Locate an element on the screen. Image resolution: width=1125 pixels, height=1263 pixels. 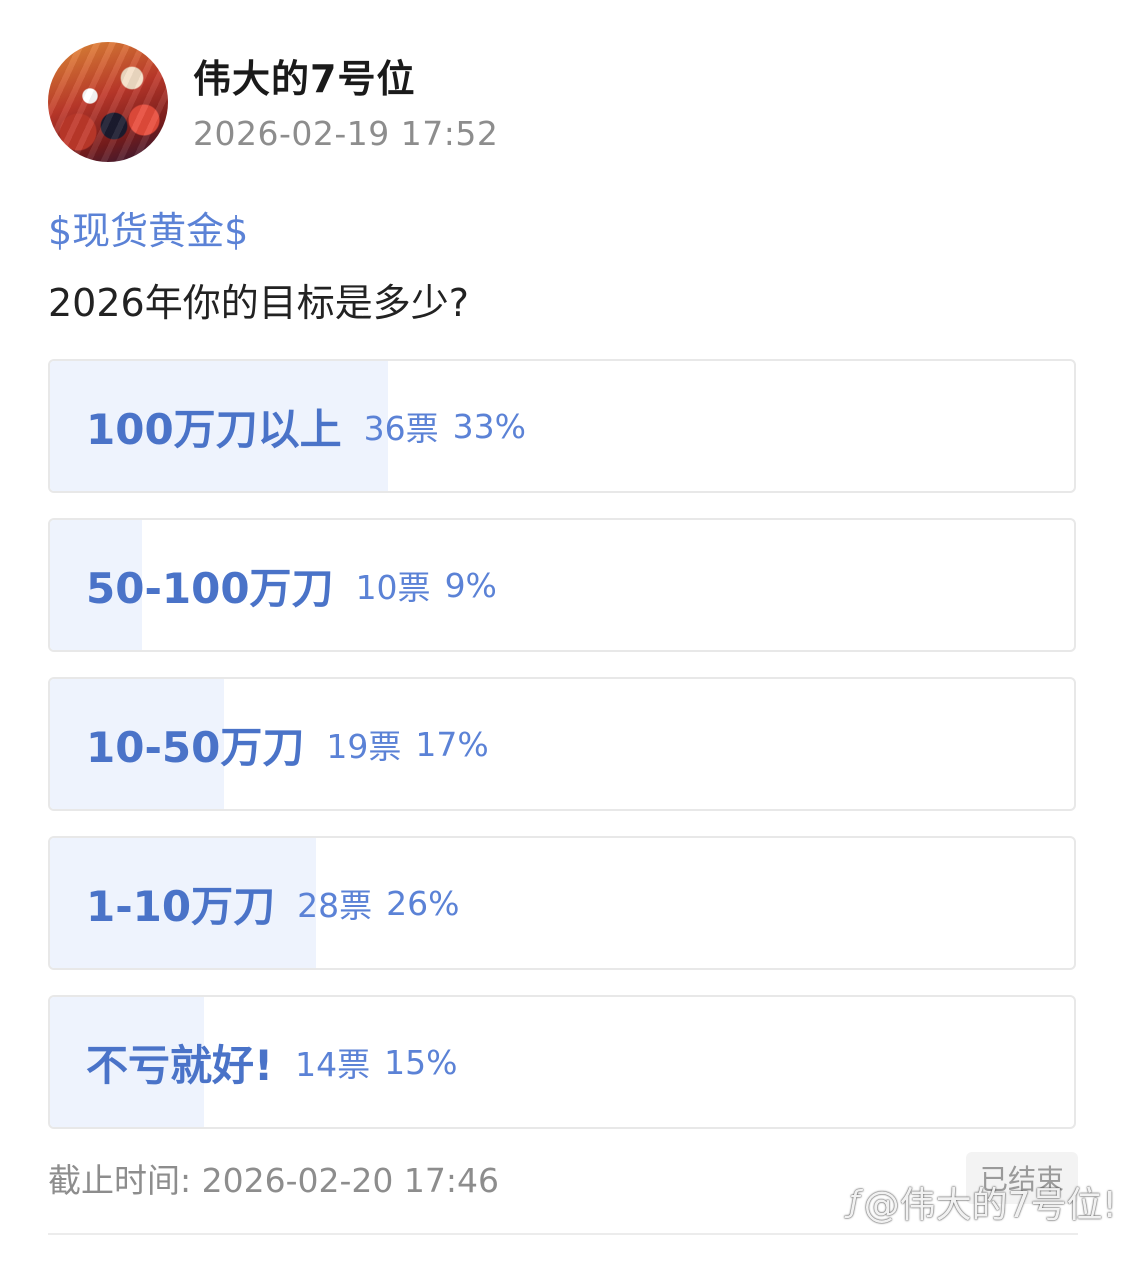
poll-option-votes: 36票 is located at coordinates (401, 428).